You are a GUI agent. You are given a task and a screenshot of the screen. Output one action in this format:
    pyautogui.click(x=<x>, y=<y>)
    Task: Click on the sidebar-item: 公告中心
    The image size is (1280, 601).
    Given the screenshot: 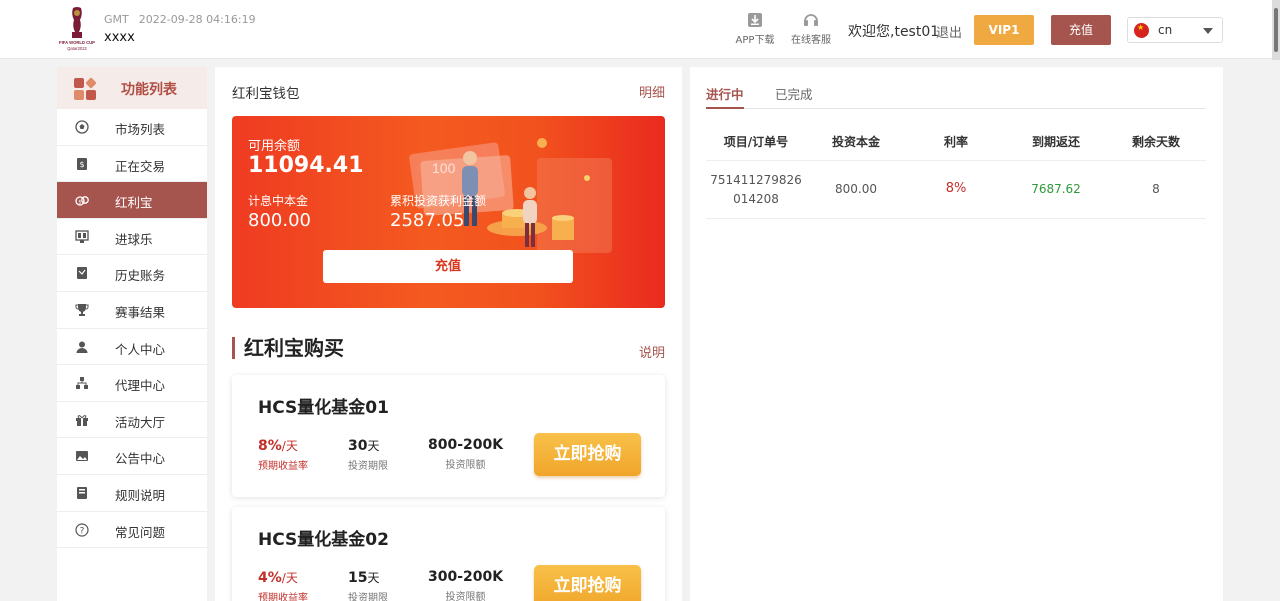 What is the action you would take?
    pyautogui.click(x=132, y=456)
    